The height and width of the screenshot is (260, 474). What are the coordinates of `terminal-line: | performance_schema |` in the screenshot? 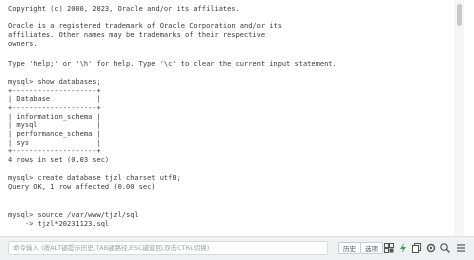 It's located at (54, 134).